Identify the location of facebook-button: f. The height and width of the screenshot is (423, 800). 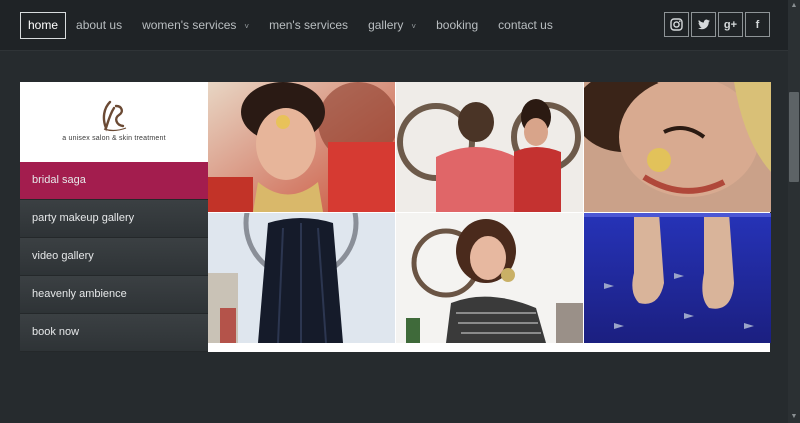
(757, 24).